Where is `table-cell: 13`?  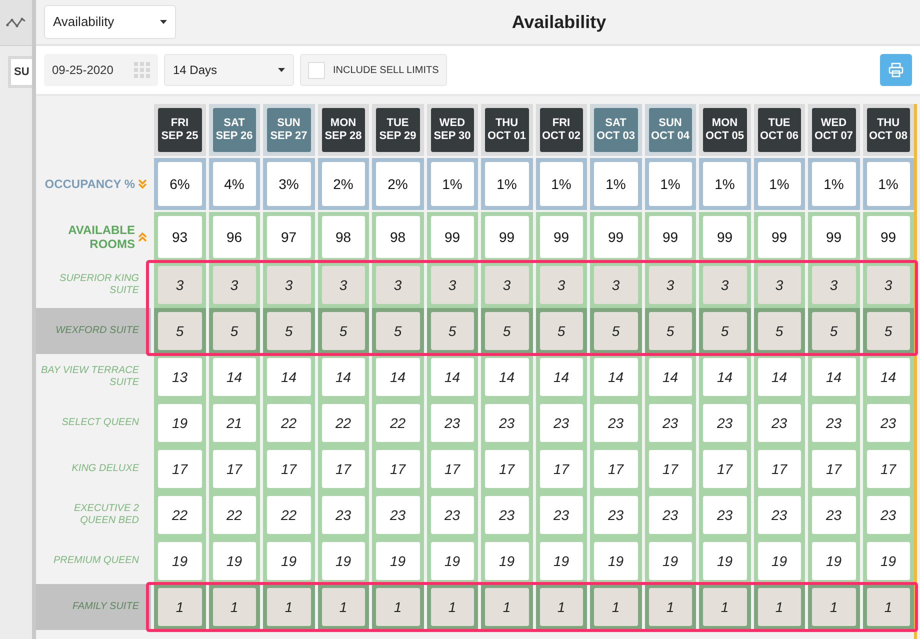 table-cell: 13 is located at coordinates (180, 377).